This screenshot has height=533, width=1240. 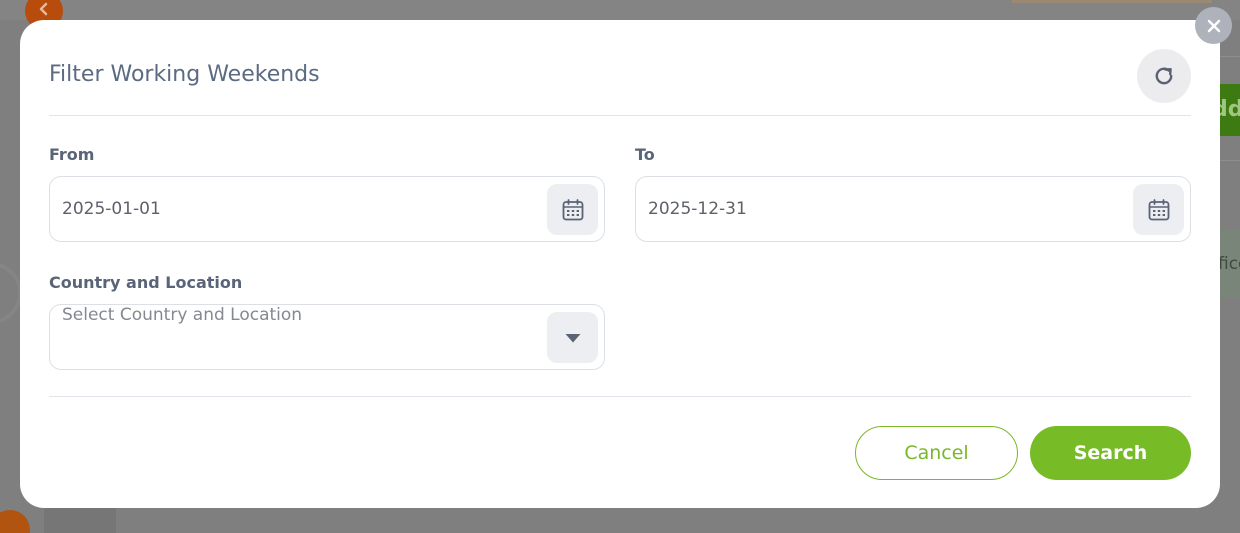 I want to click on caret-down-icon, so click(x=572, y=337).